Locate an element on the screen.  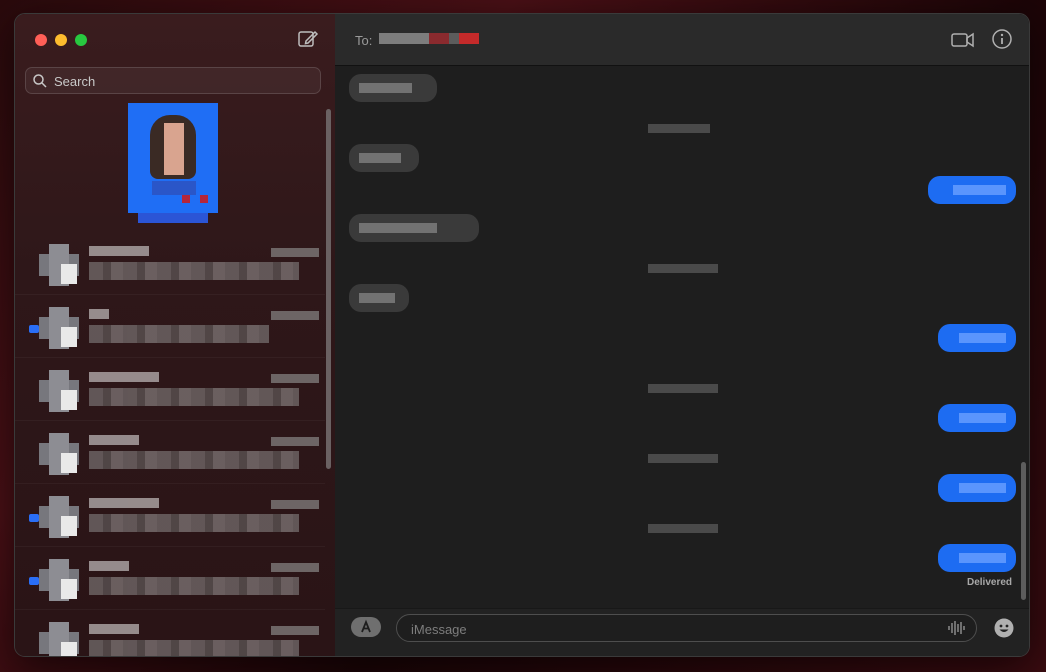
close-window-button is located at coordinates (41, 40).